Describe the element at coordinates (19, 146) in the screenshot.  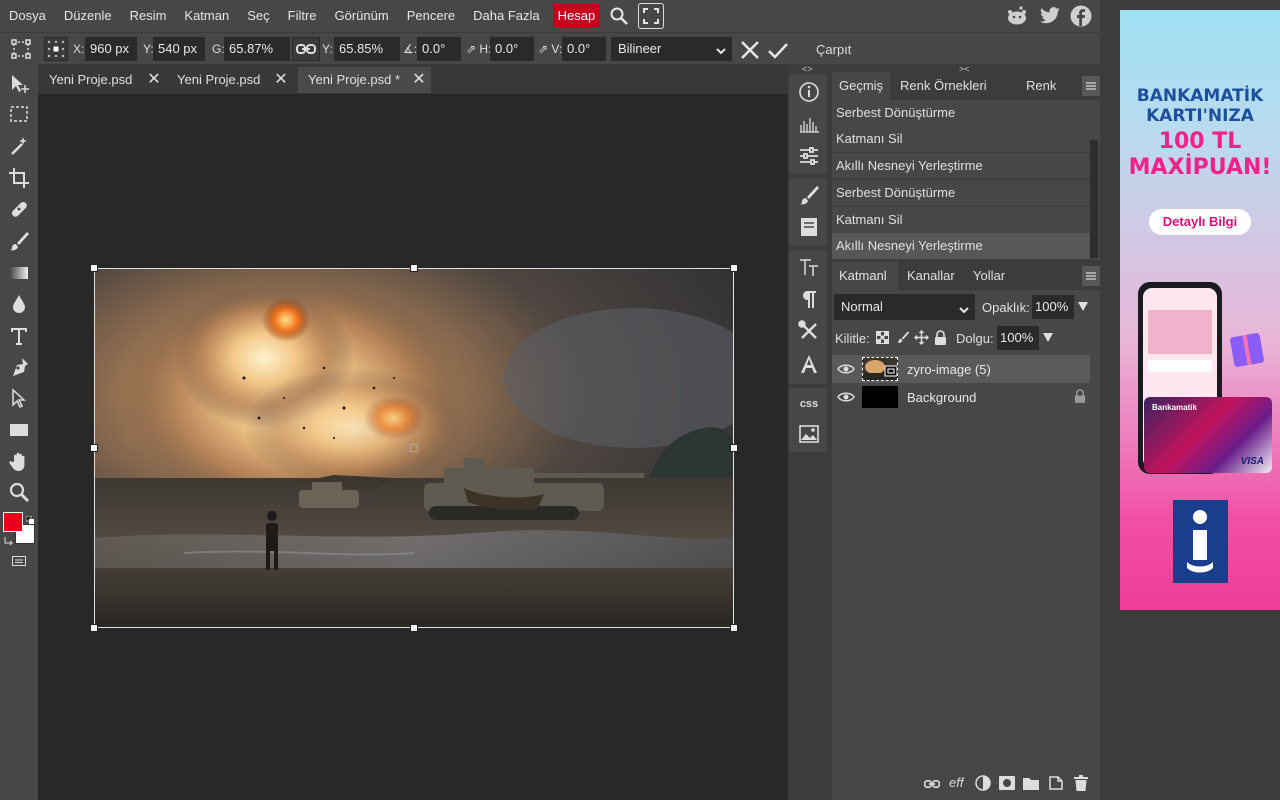
I see `magic-wand-icon` at that location.